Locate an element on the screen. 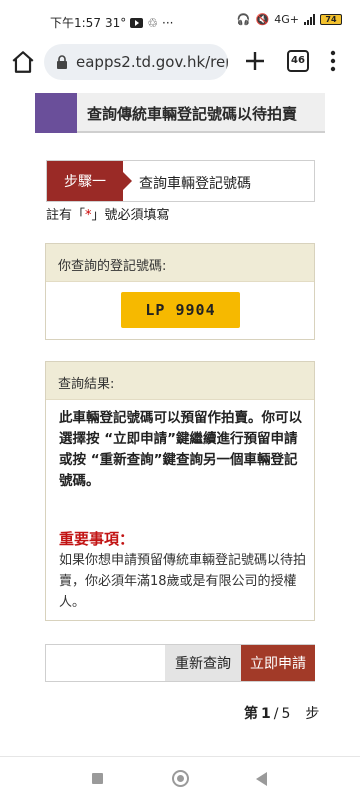  headphones-icon: 🎧 is located at coordinates (243, 19).